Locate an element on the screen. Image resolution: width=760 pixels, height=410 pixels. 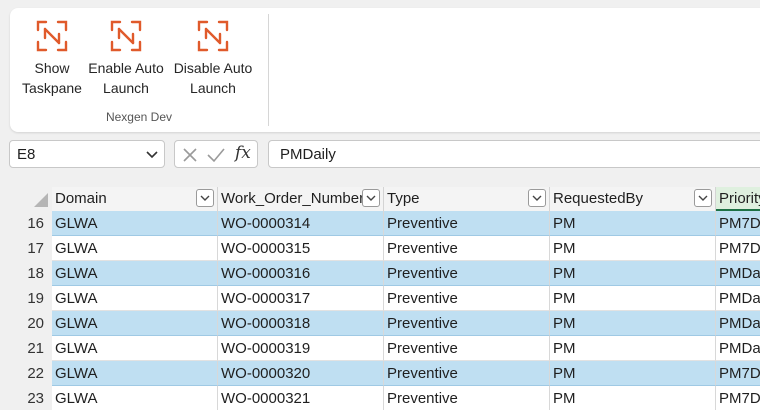
disable-auto-launch-button: Disable Auto Launch is located at coordinates (213, 61).